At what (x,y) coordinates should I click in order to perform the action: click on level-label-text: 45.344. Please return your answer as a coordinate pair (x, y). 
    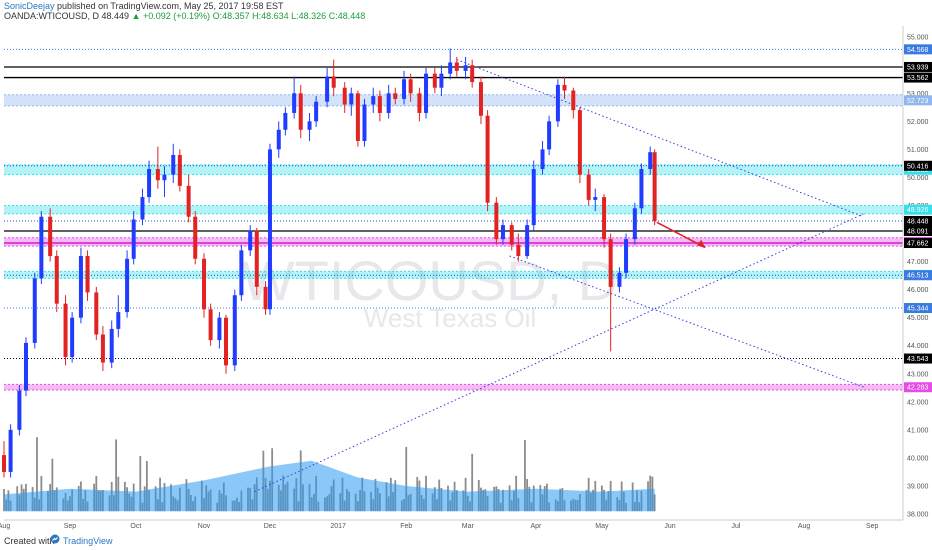
    Looking at the image, I should click on (918, 309).